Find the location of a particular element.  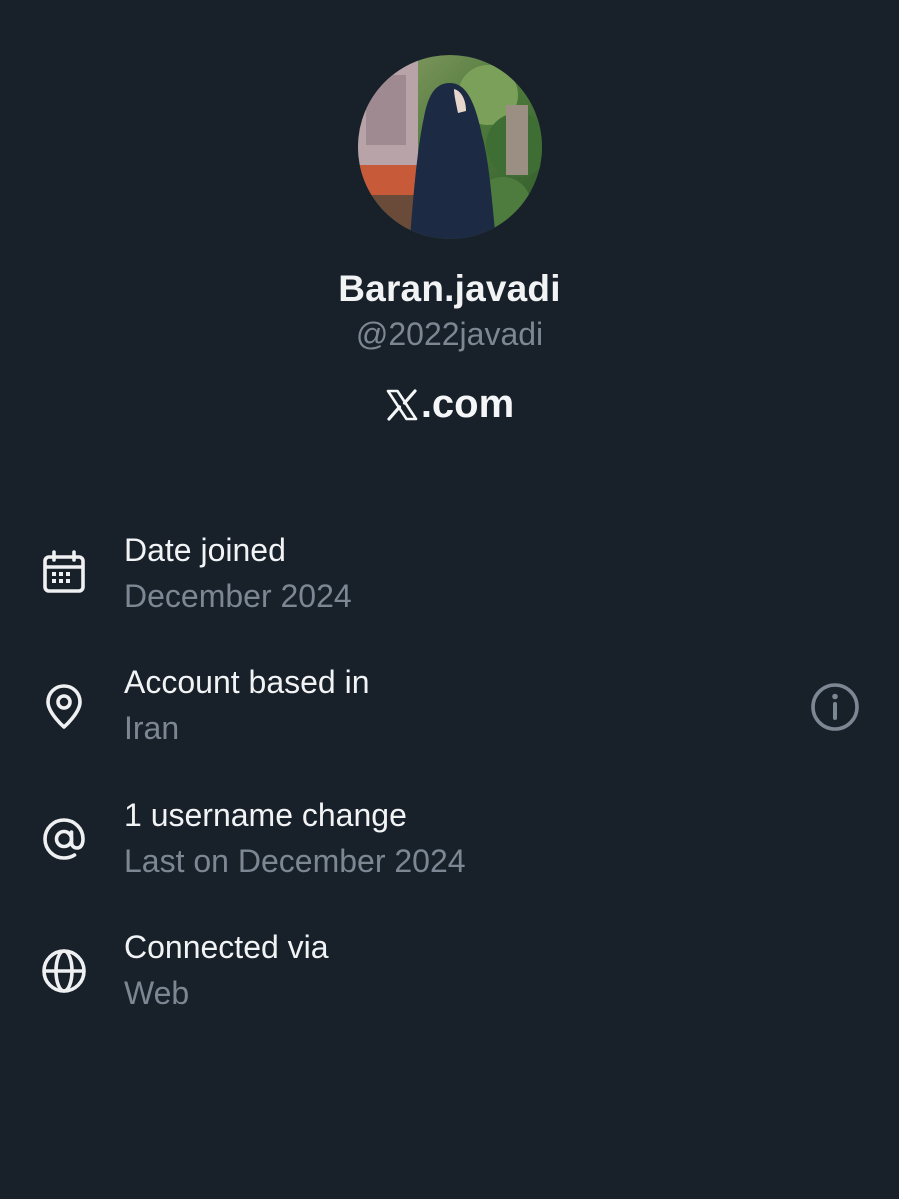

info-icon is located at coordinates (835, 707).